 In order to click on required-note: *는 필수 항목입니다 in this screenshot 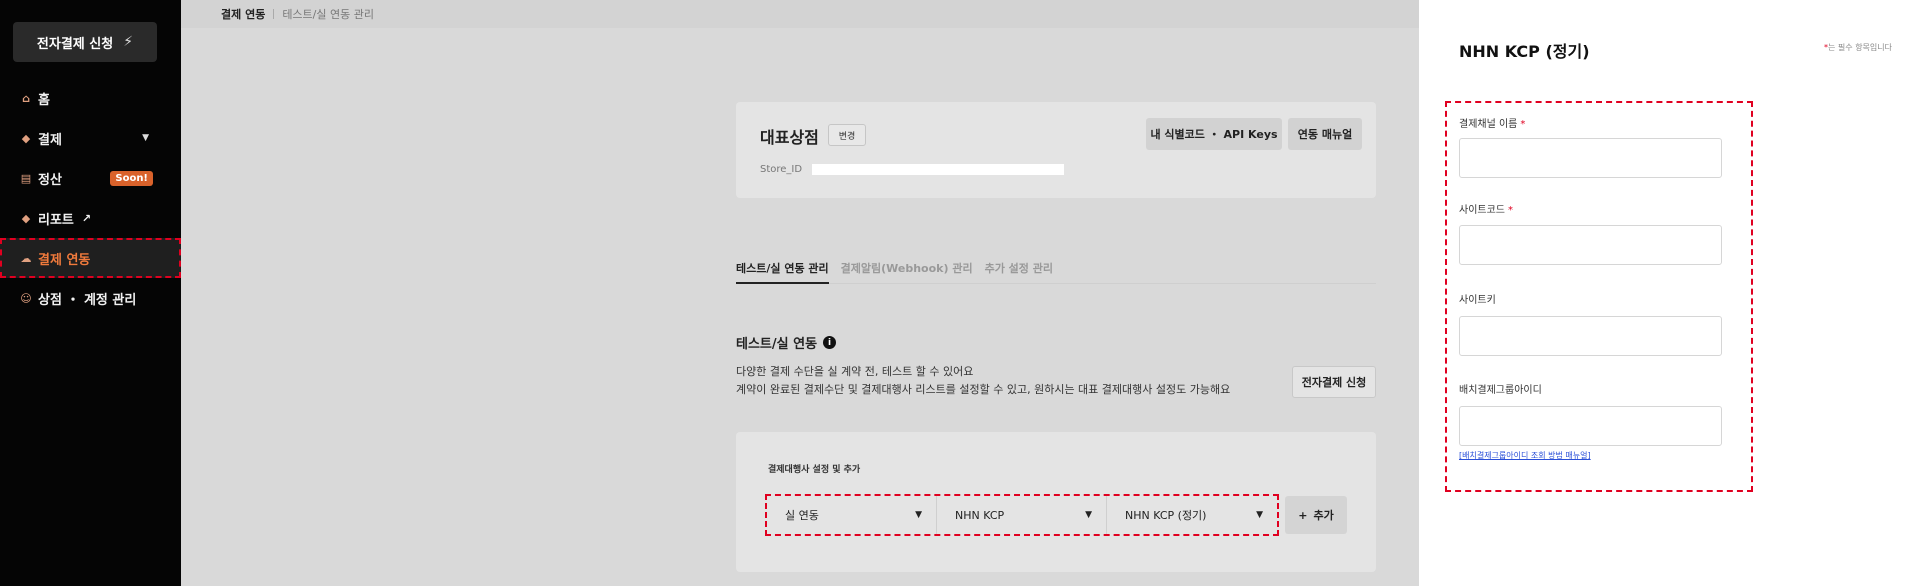, I will do `click(1858, 47)`.